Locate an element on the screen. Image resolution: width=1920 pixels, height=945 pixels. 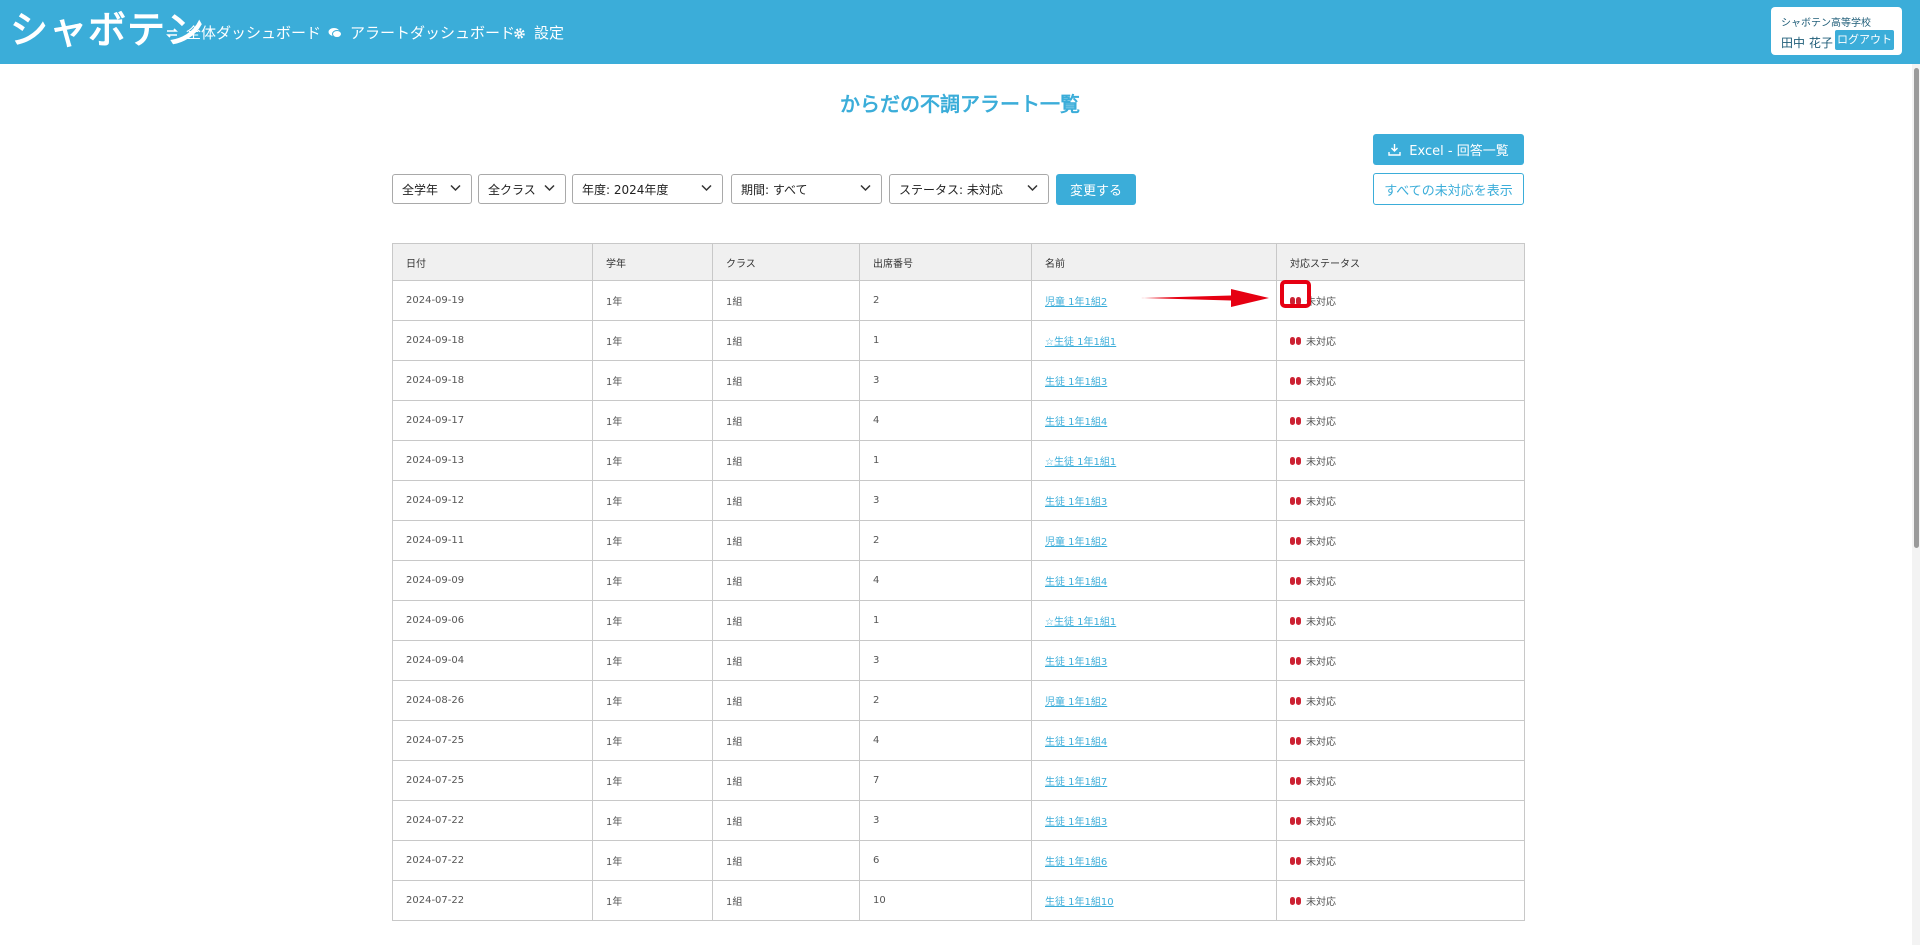
table-row: 2024-09-17 1年 1組 4 生徒 1年1組4 未対応 is located at coordinates (958, 420).